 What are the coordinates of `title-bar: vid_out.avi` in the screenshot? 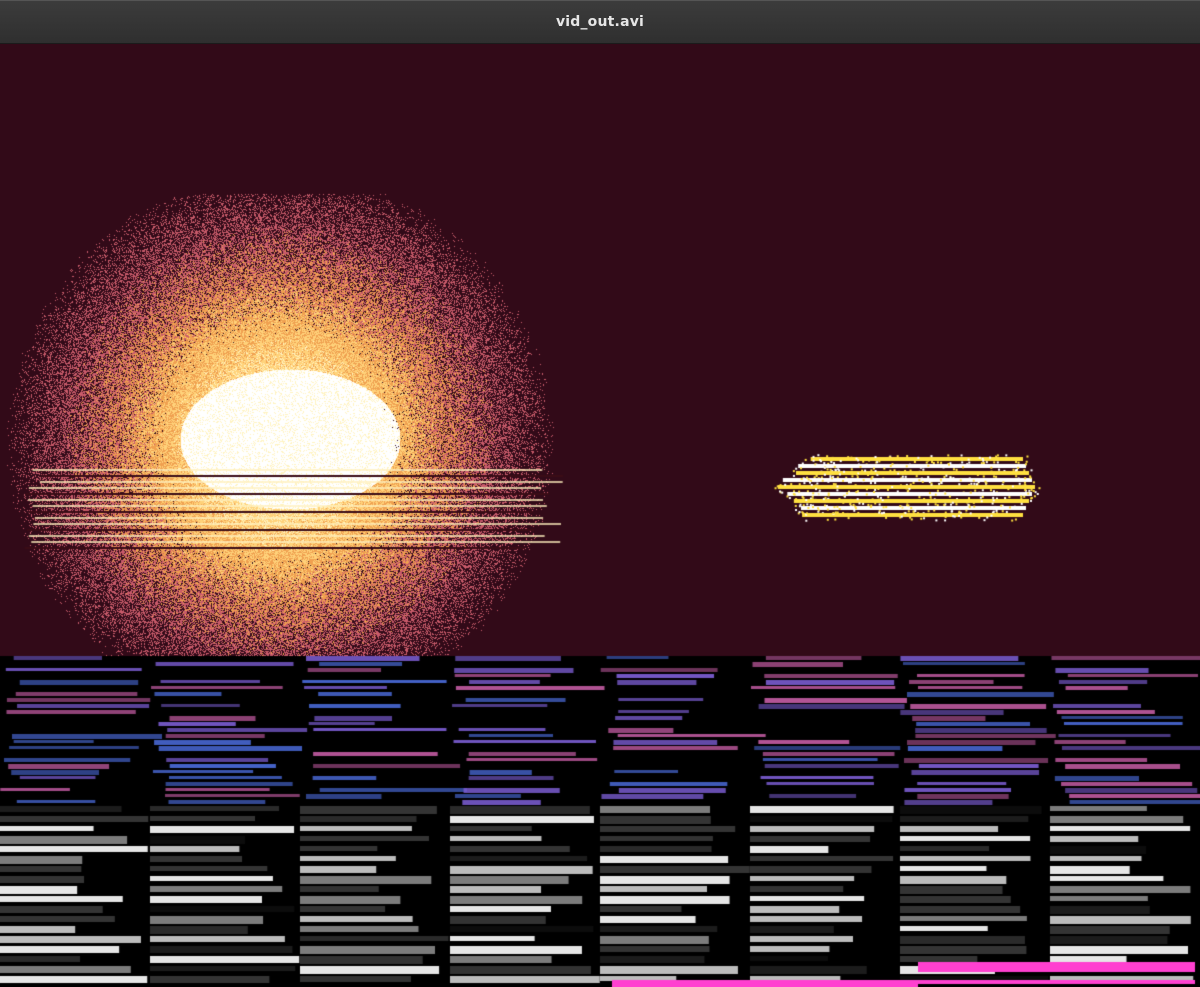 It's located at (600, 22).